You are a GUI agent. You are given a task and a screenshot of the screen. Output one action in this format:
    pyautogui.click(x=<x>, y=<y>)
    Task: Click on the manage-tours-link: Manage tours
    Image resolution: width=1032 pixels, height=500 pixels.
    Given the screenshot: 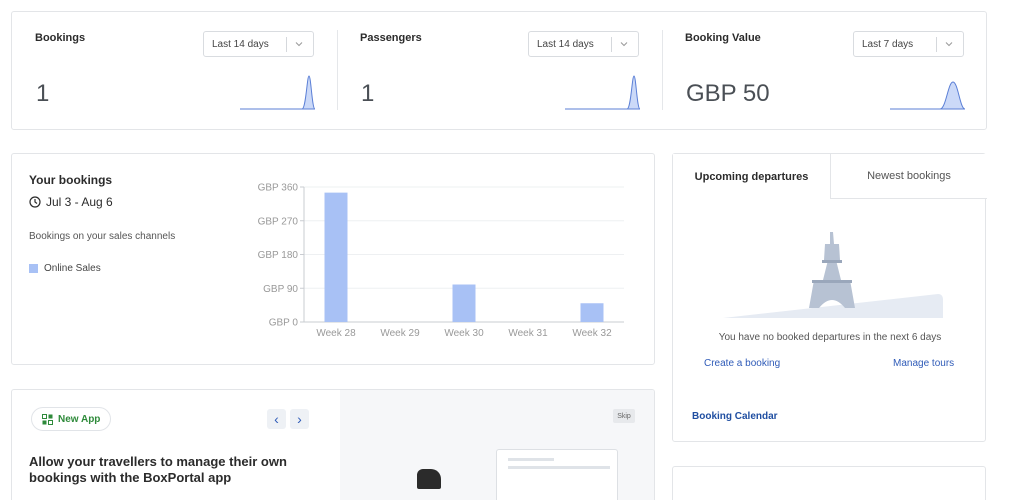 What is the action you would take?
    pyautogui.click(x=923, y=363)
    